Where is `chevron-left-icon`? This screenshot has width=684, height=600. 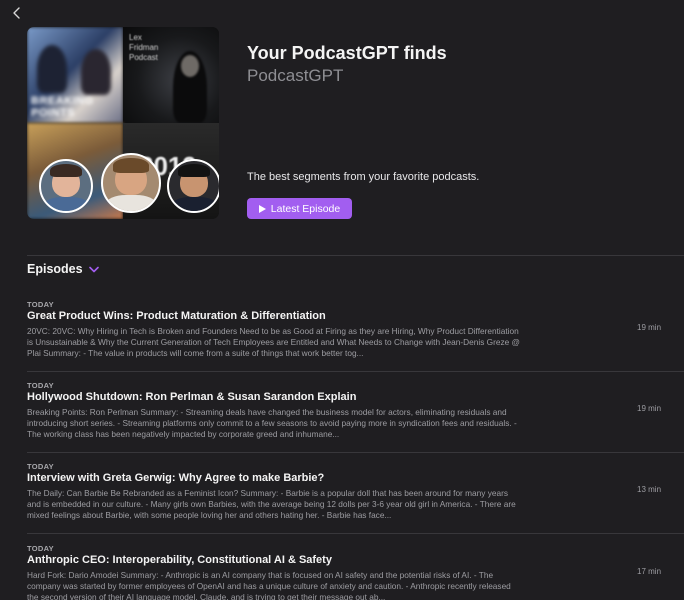
chevron-left-icon is located at coordinates (16, 13).